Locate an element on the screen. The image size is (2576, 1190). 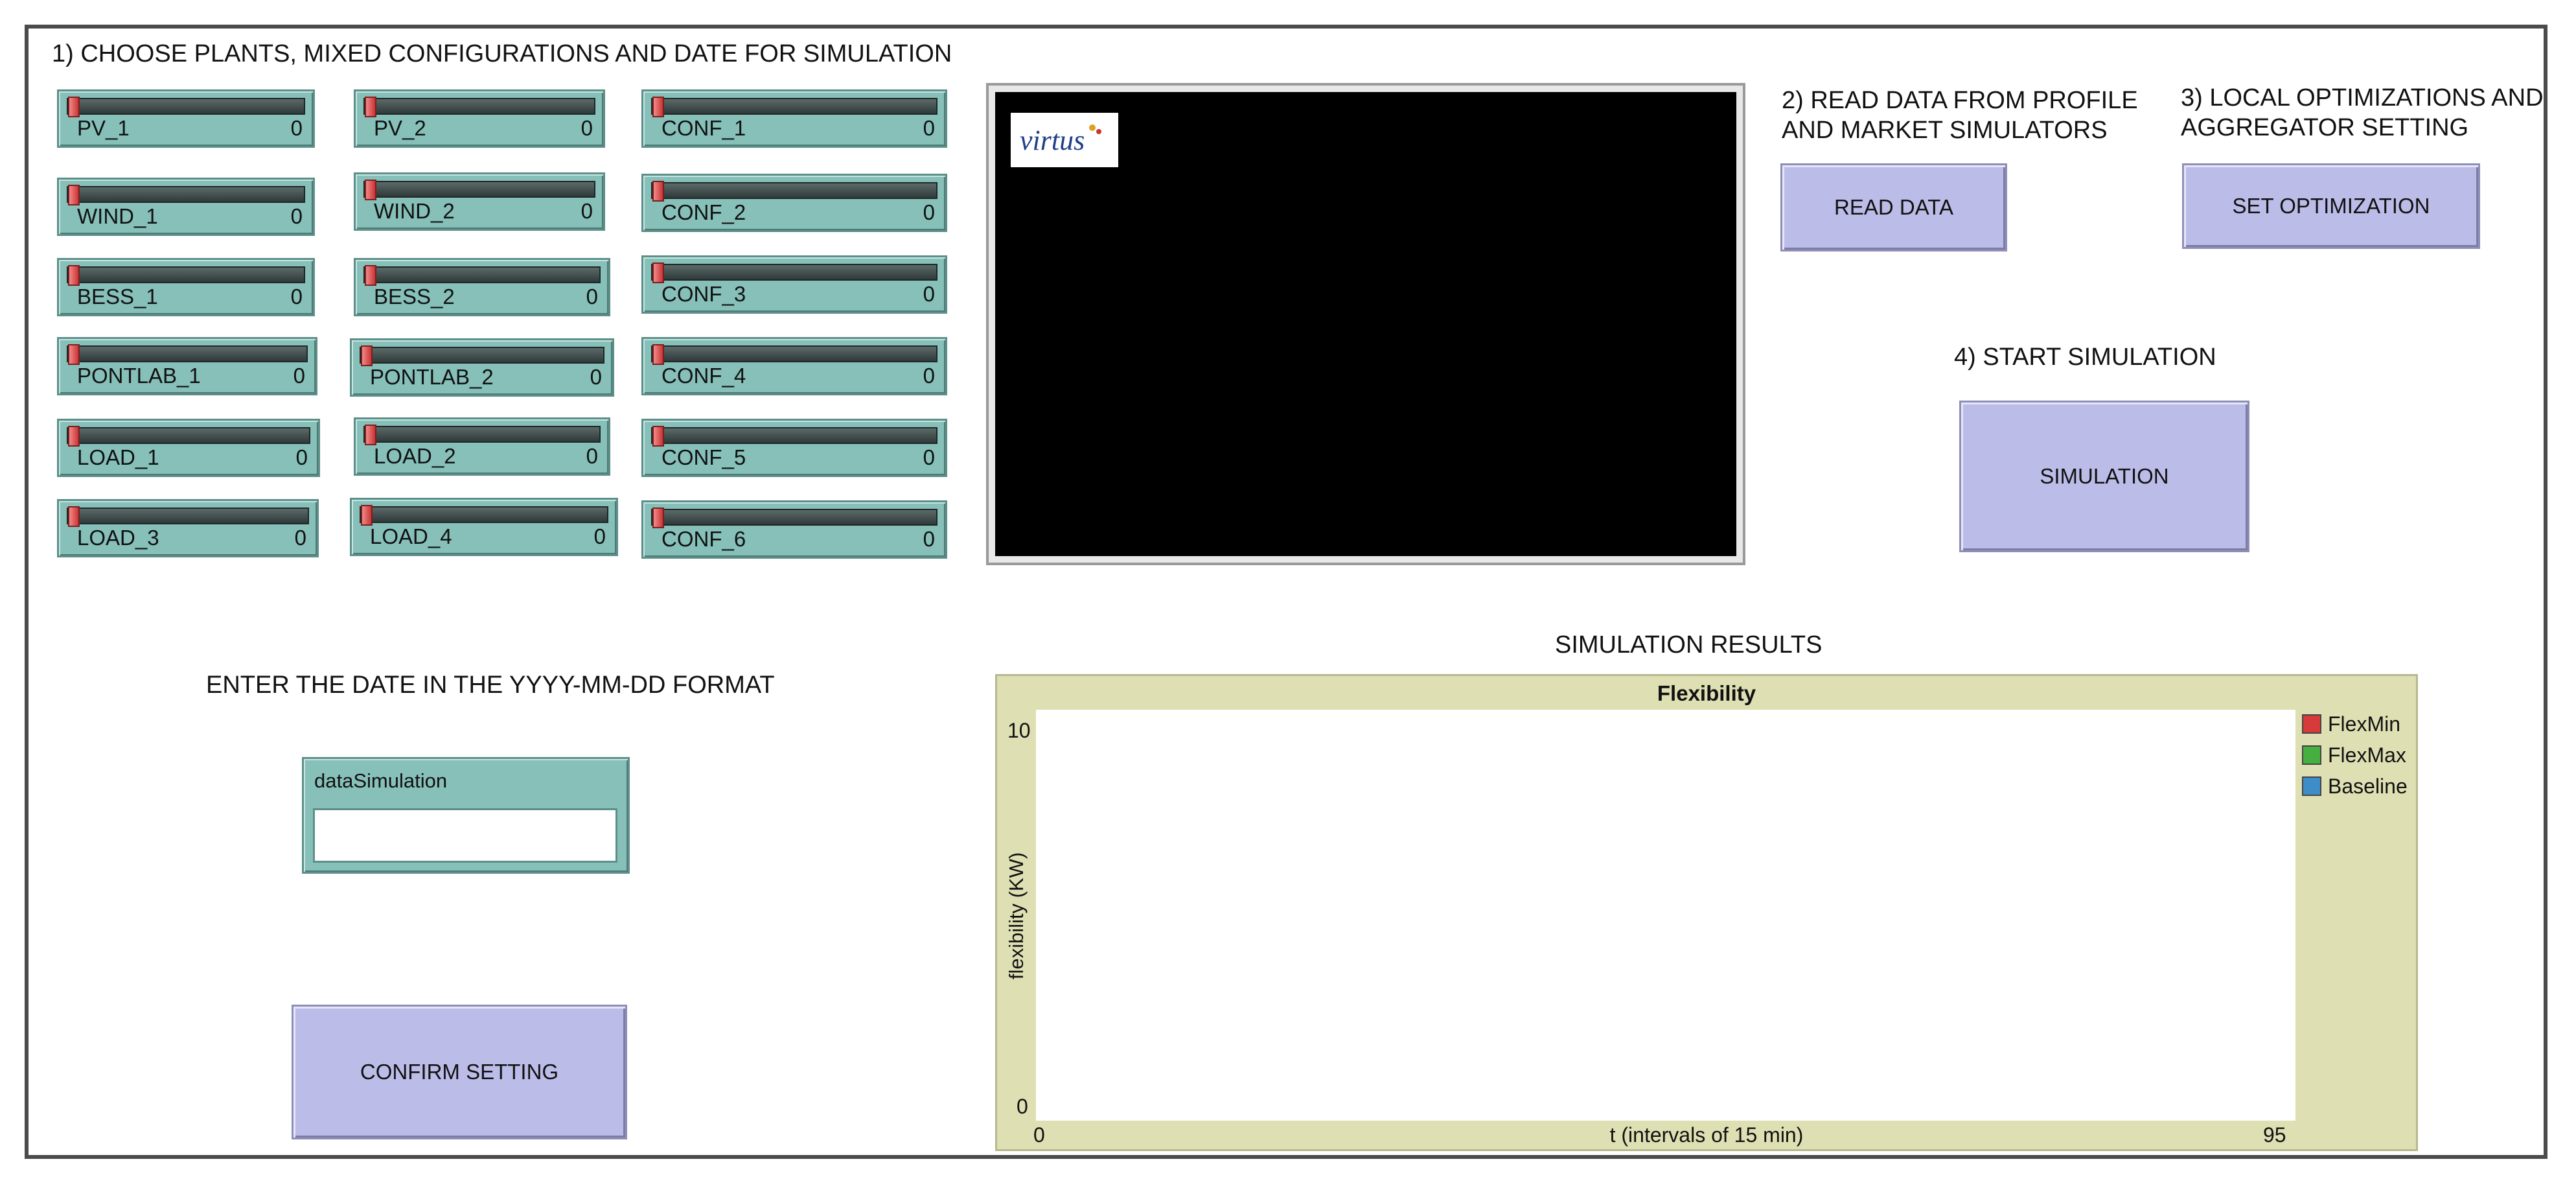
slider-label: CONF_5 is located at coordinates (703, 457).